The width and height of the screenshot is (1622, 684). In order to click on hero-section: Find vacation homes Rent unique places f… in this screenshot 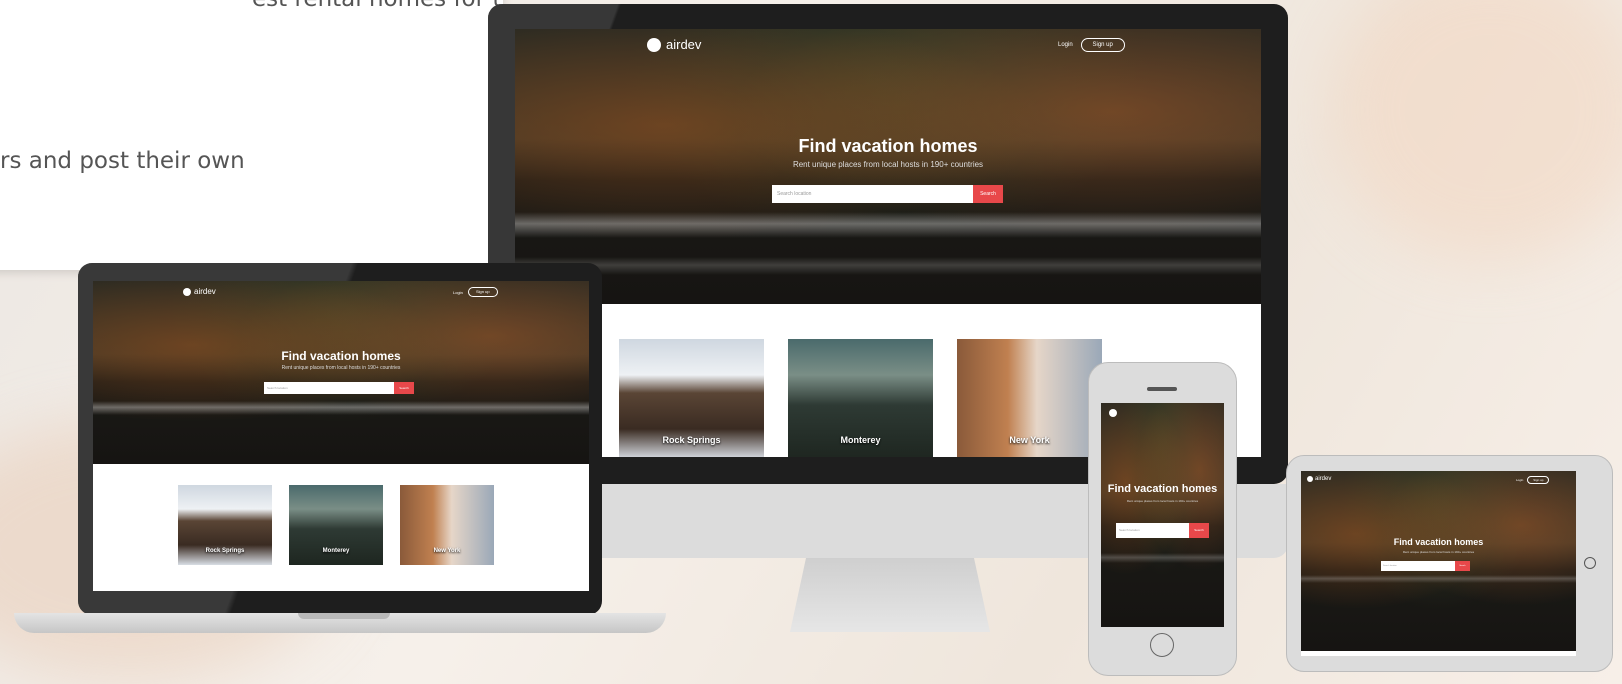, I will do `click(1162, 515)`.